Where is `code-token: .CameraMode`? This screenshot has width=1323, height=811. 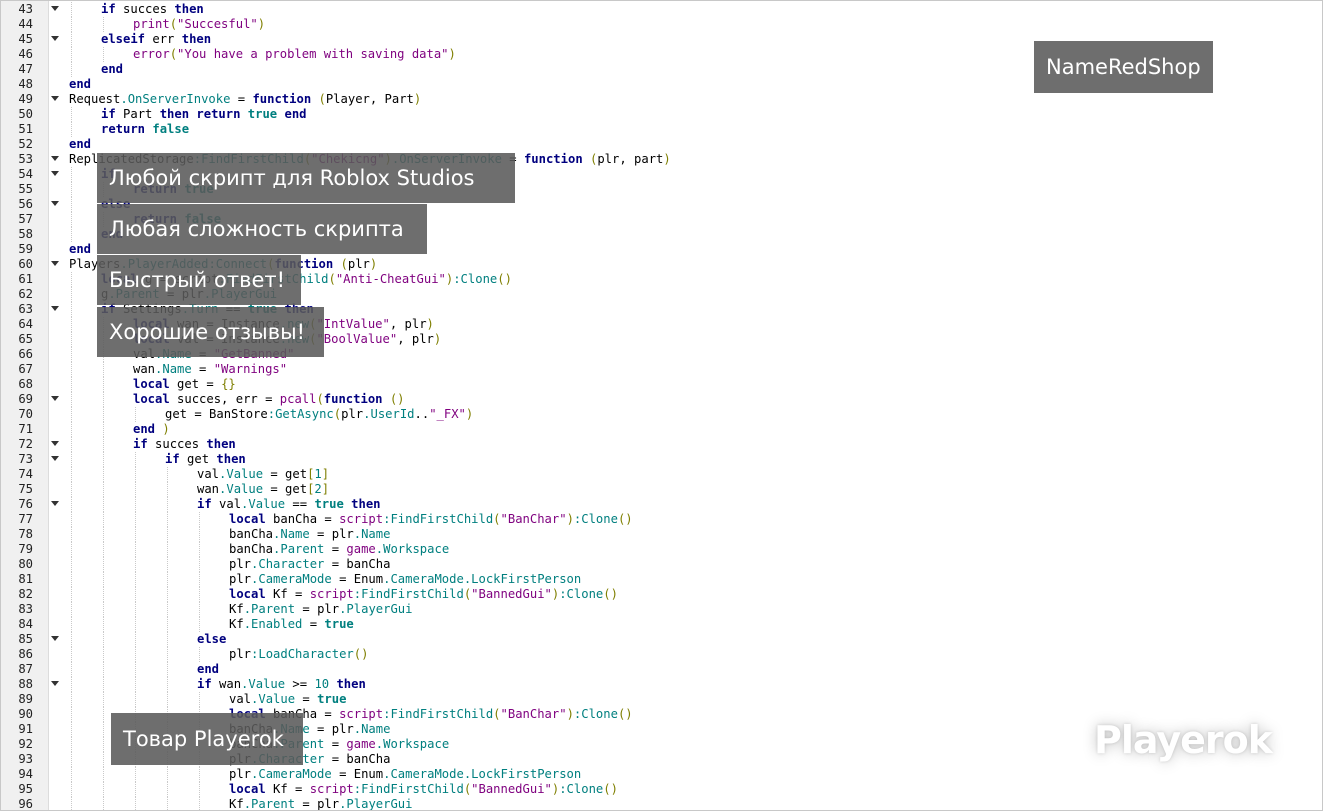
code-token: .CameraMode is located at coordinates (291, 774).